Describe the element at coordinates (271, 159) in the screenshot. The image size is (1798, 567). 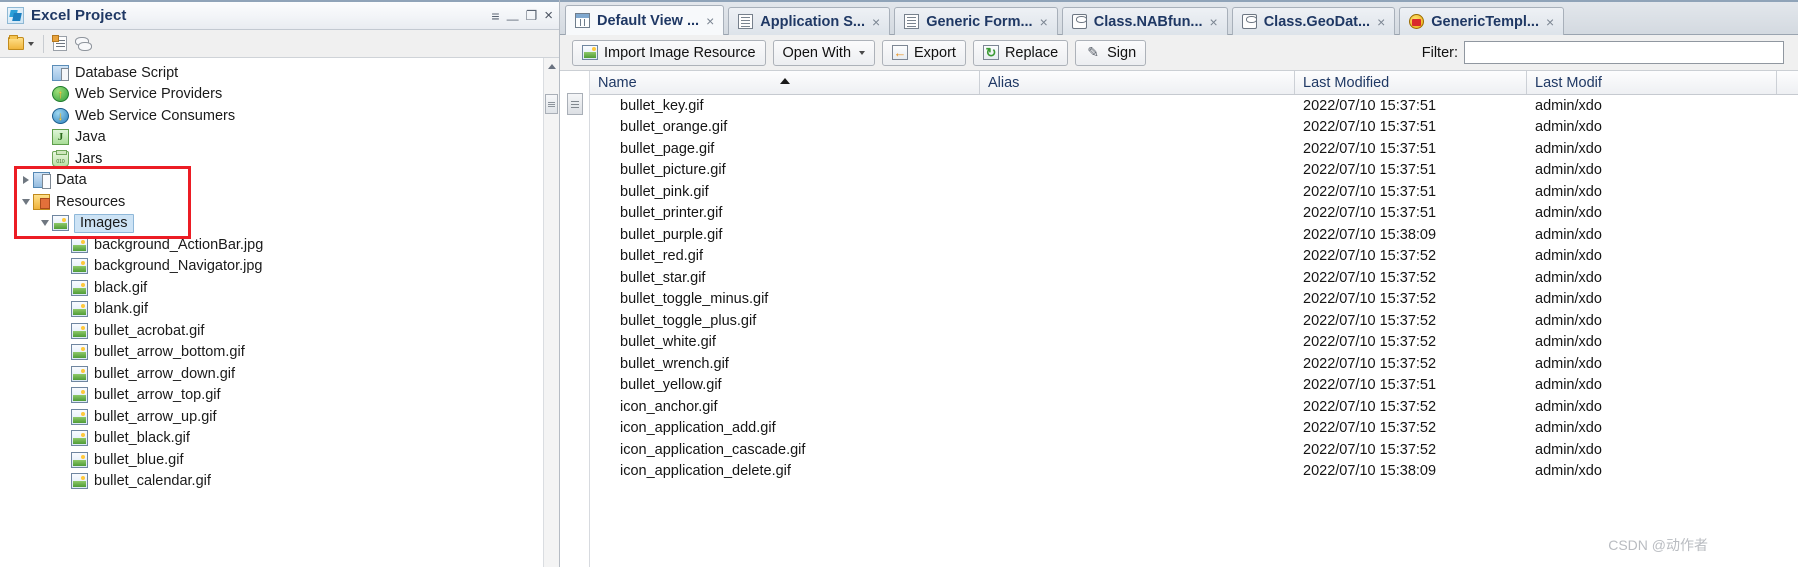
I see `tree-item-jars: Jars` at that location.